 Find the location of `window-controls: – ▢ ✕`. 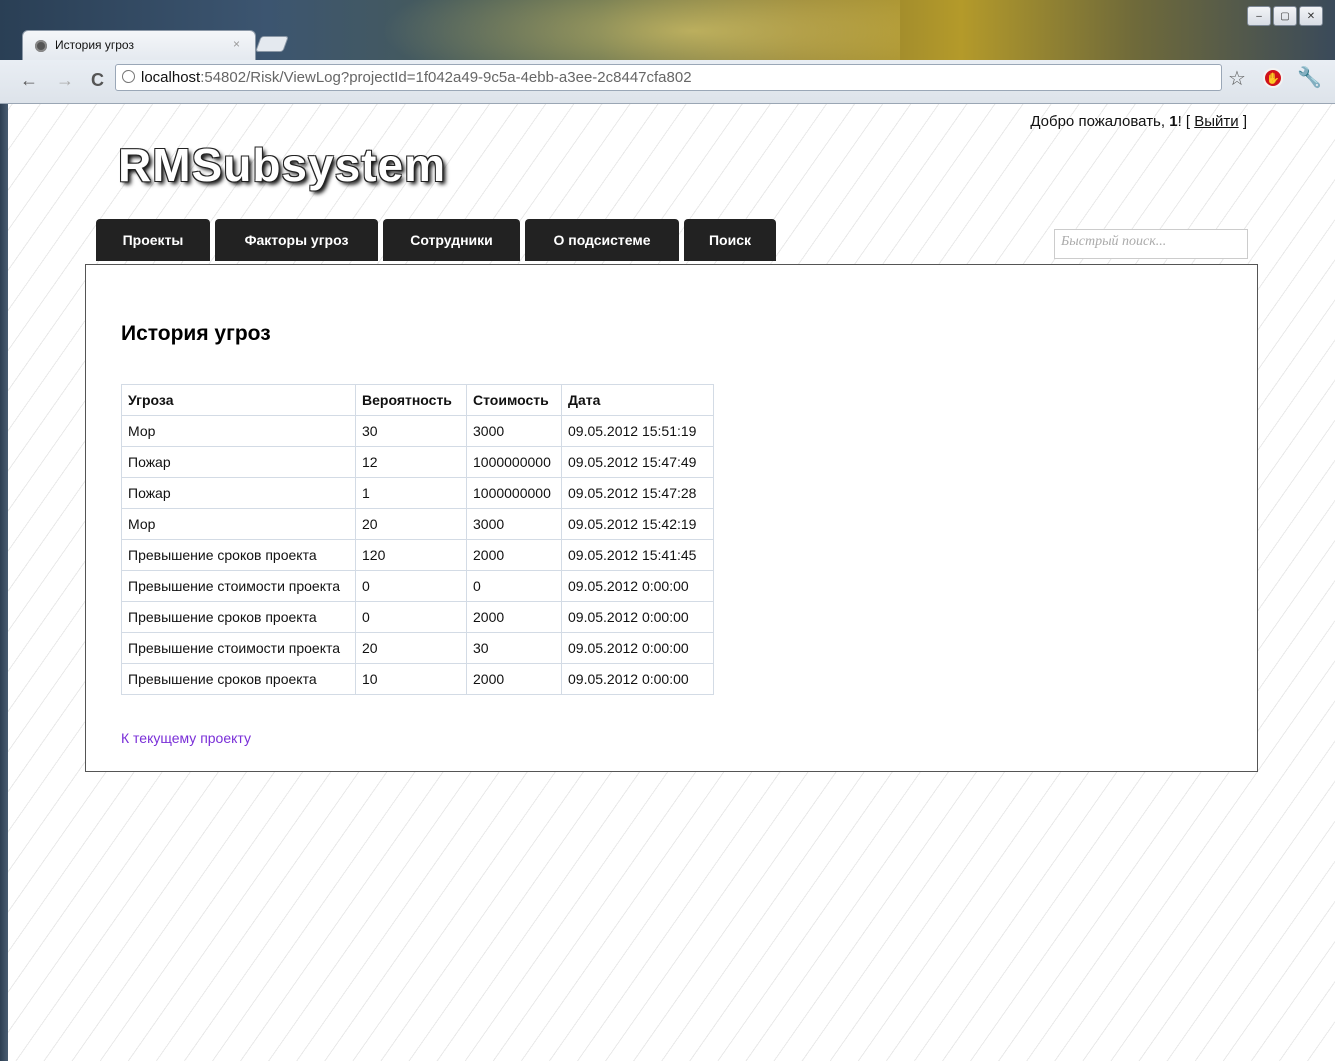

window-controls: – ▢ ✕ is located at coordinates (1285, 16).